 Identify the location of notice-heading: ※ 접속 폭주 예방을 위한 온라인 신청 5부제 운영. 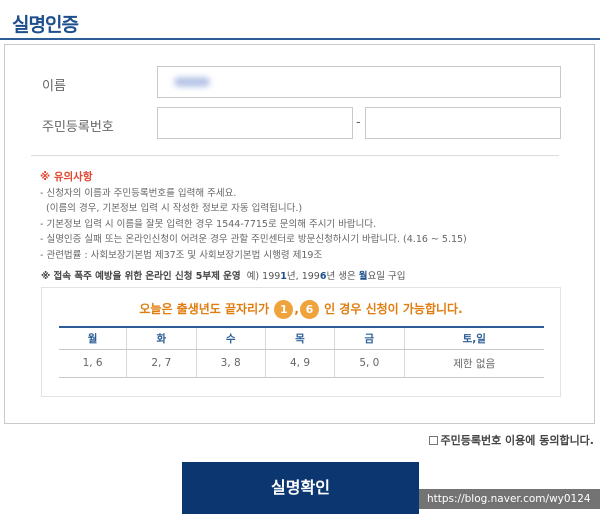
(141, 276).